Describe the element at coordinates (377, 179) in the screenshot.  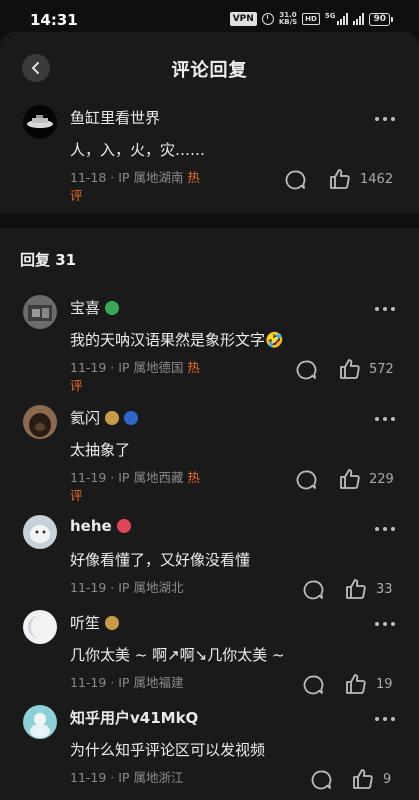
I see `like-count: 1462` at that location.